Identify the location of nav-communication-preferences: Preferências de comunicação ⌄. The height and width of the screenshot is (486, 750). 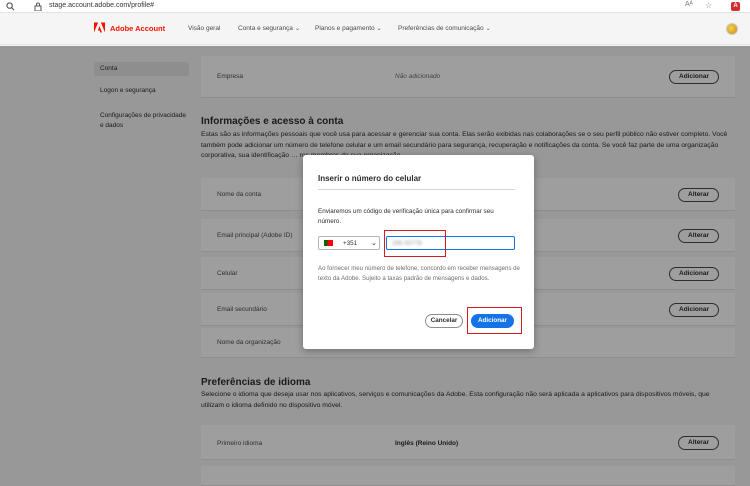
(444, 28).